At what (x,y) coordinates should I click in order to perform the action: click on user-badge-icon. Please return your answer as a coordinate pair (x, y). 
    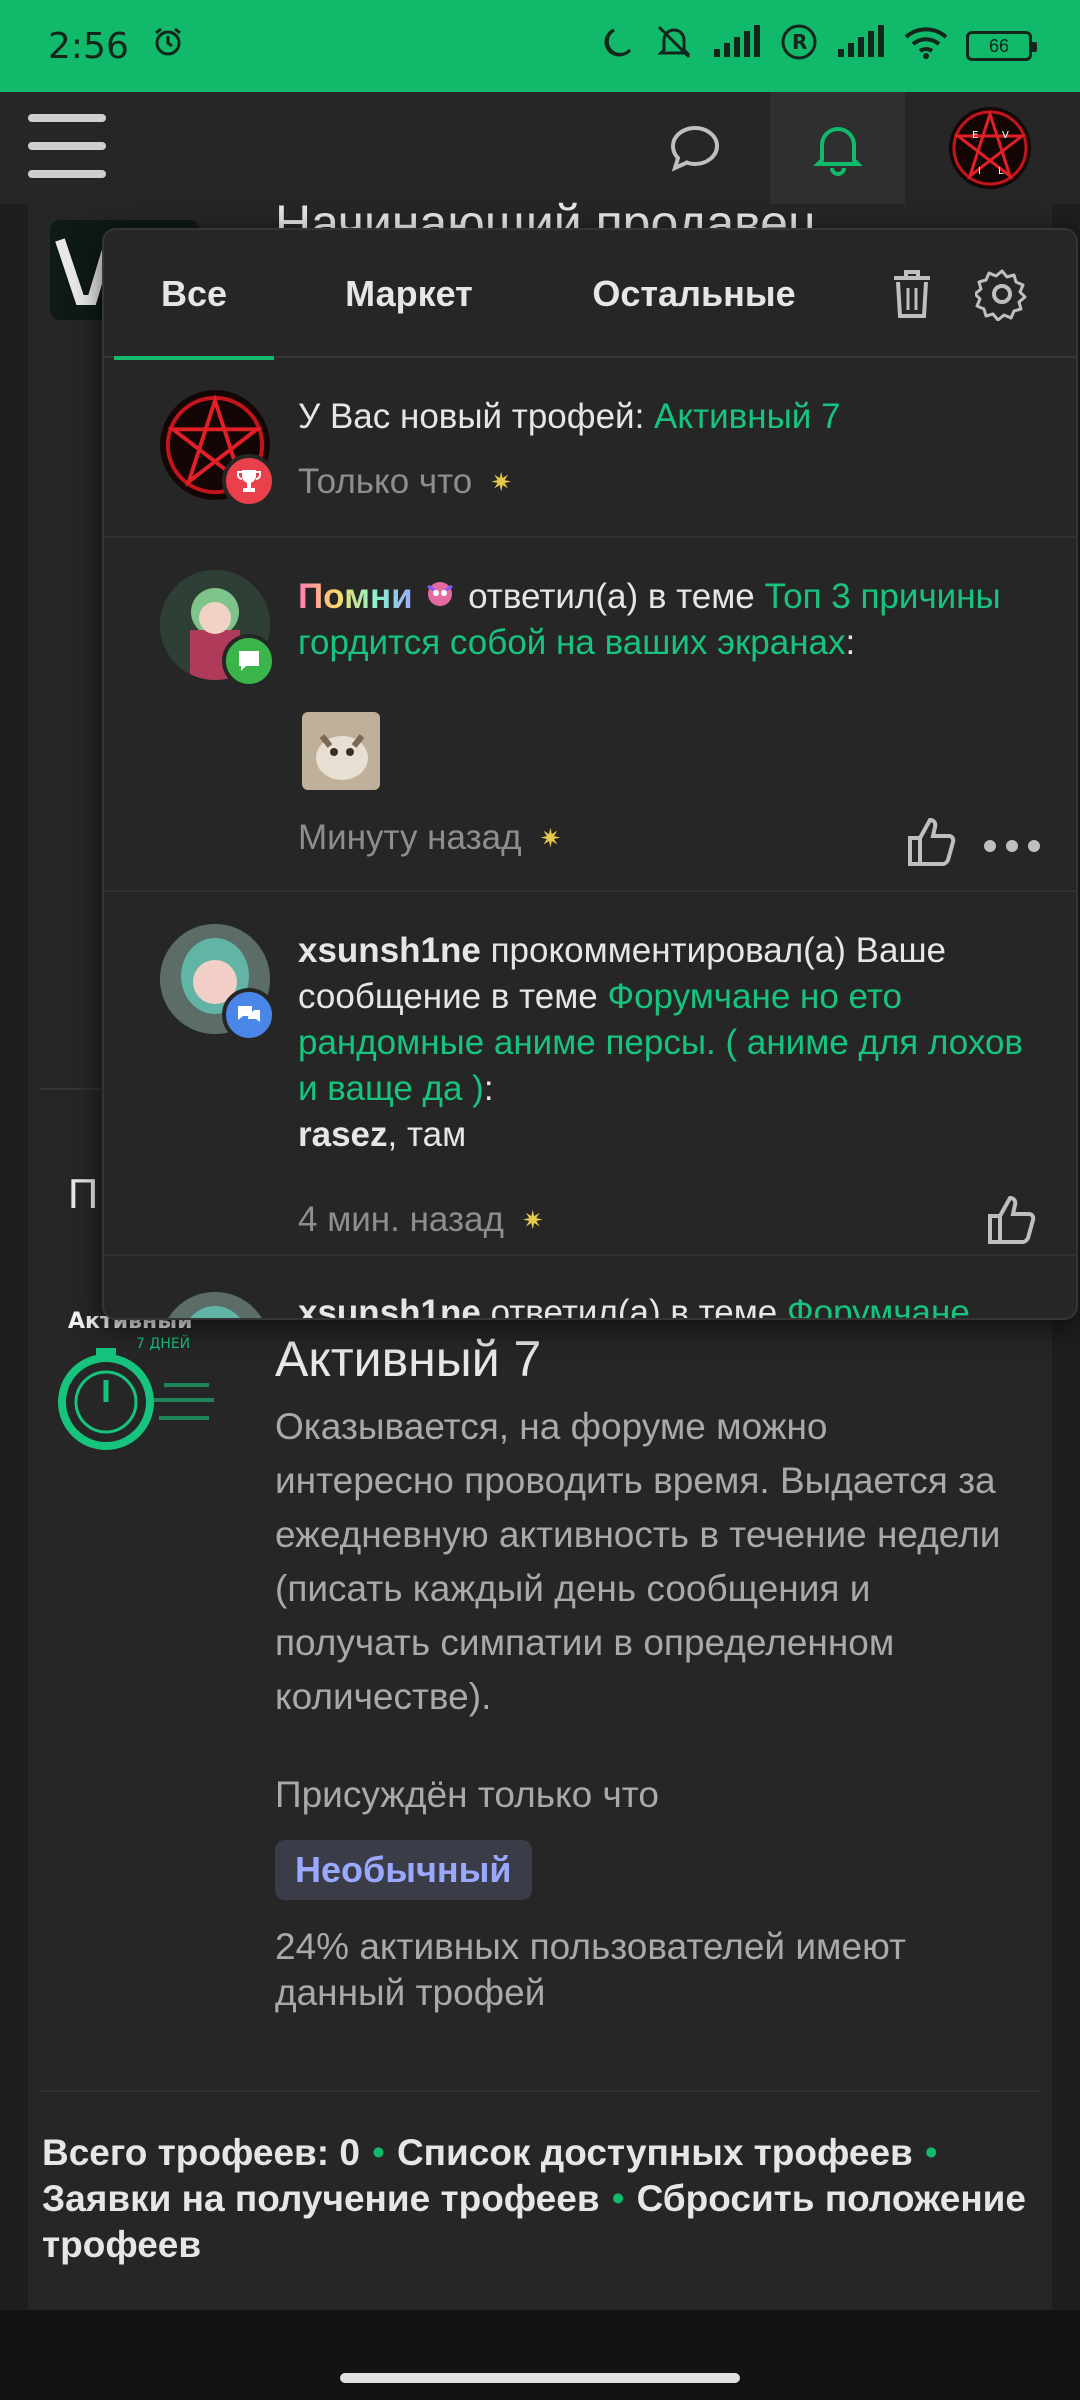
    Looking at the image, I should click on (445, 596).